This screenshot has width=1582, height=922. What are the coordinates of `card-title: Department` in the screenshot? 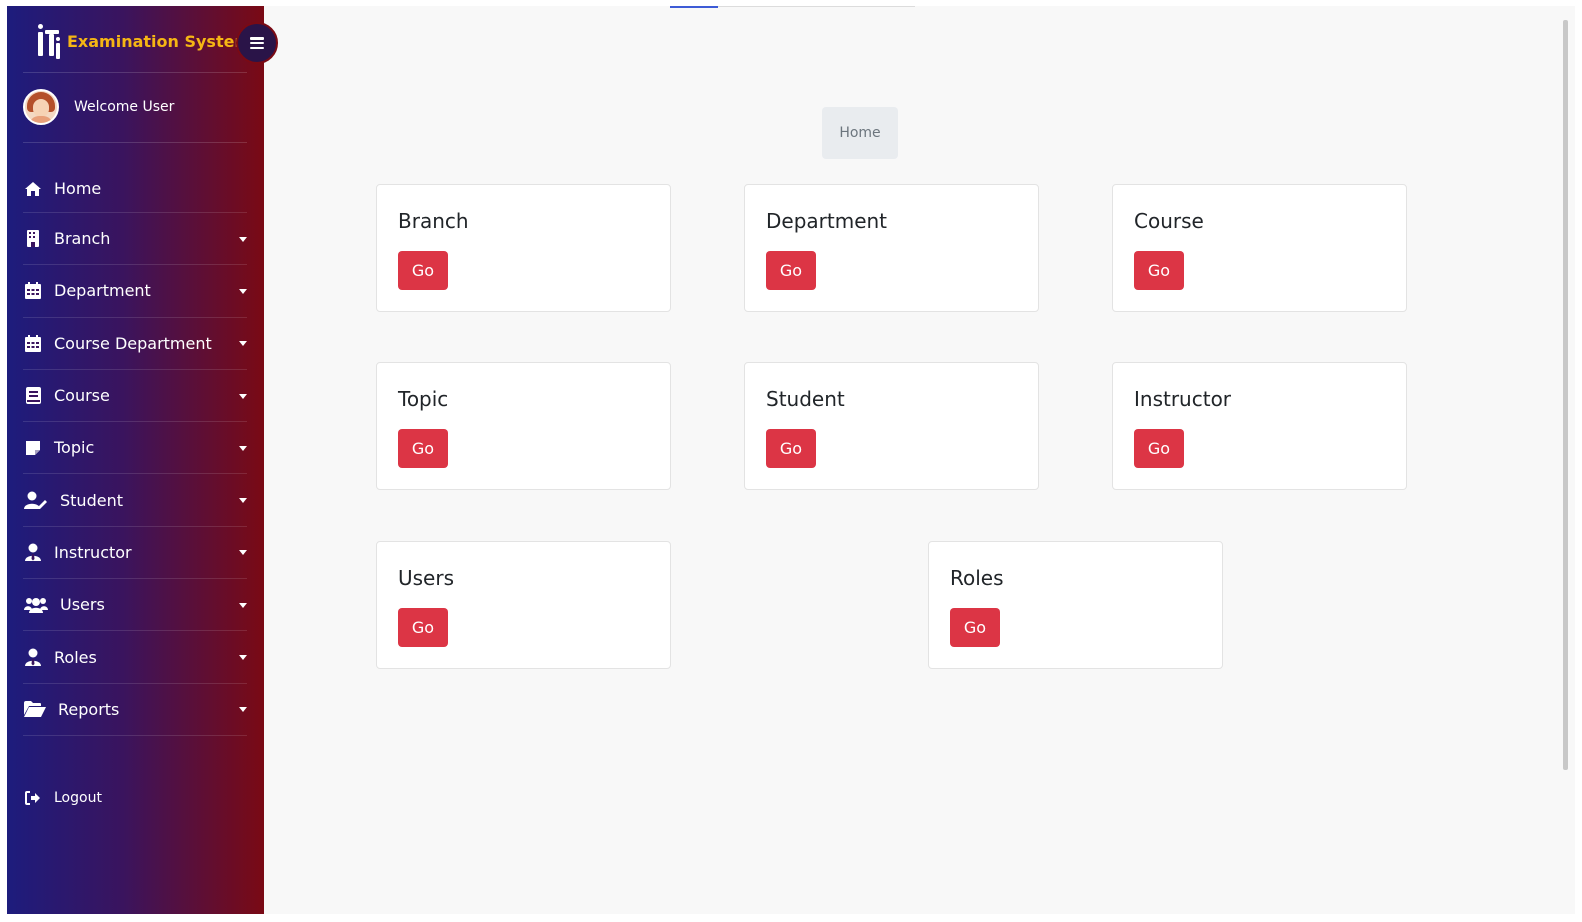 It's located at (827, 221).